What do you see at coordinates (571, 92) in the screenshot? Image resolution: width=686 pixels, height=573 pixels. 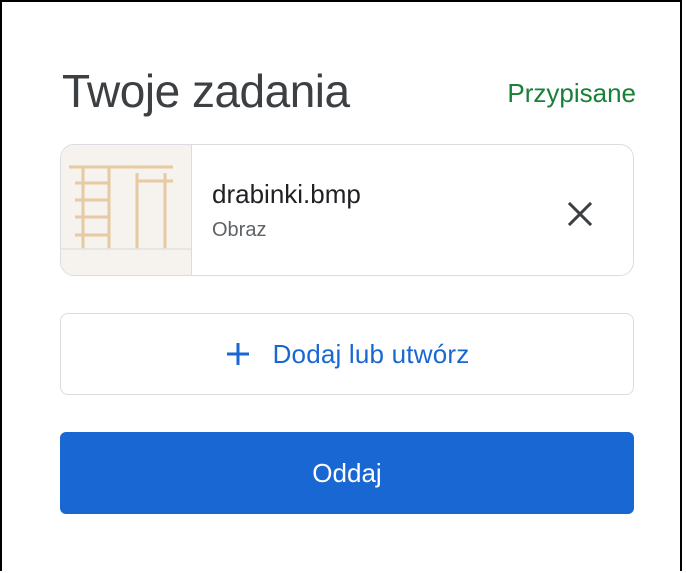 I see `assignment-status: Przypisane` at bounding box center [571, 92].